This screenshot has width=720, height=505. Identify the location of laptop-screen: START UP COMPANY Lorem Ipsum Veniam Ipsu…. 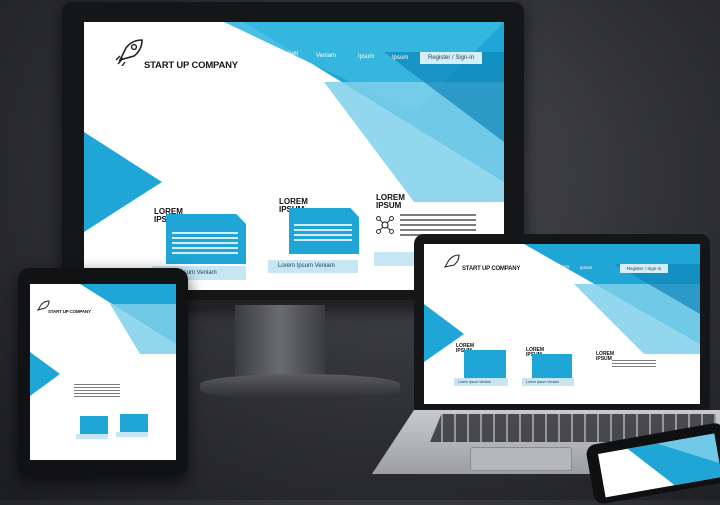
(562, 324).